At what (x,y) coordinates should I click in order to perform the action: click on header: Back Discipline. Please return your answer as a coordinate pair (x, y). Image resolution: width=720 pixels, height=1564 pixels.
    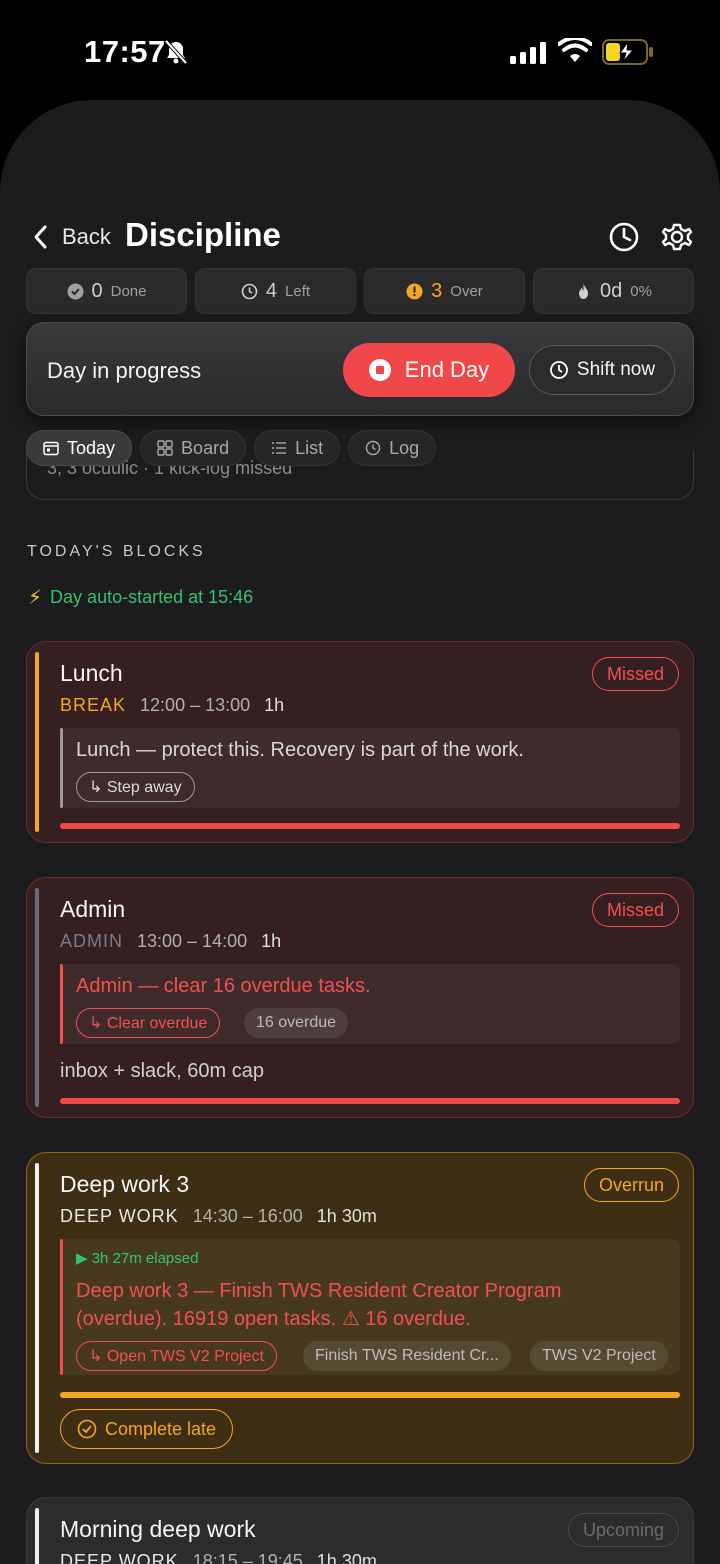
    Looking at the image, I should click on (360, 240).